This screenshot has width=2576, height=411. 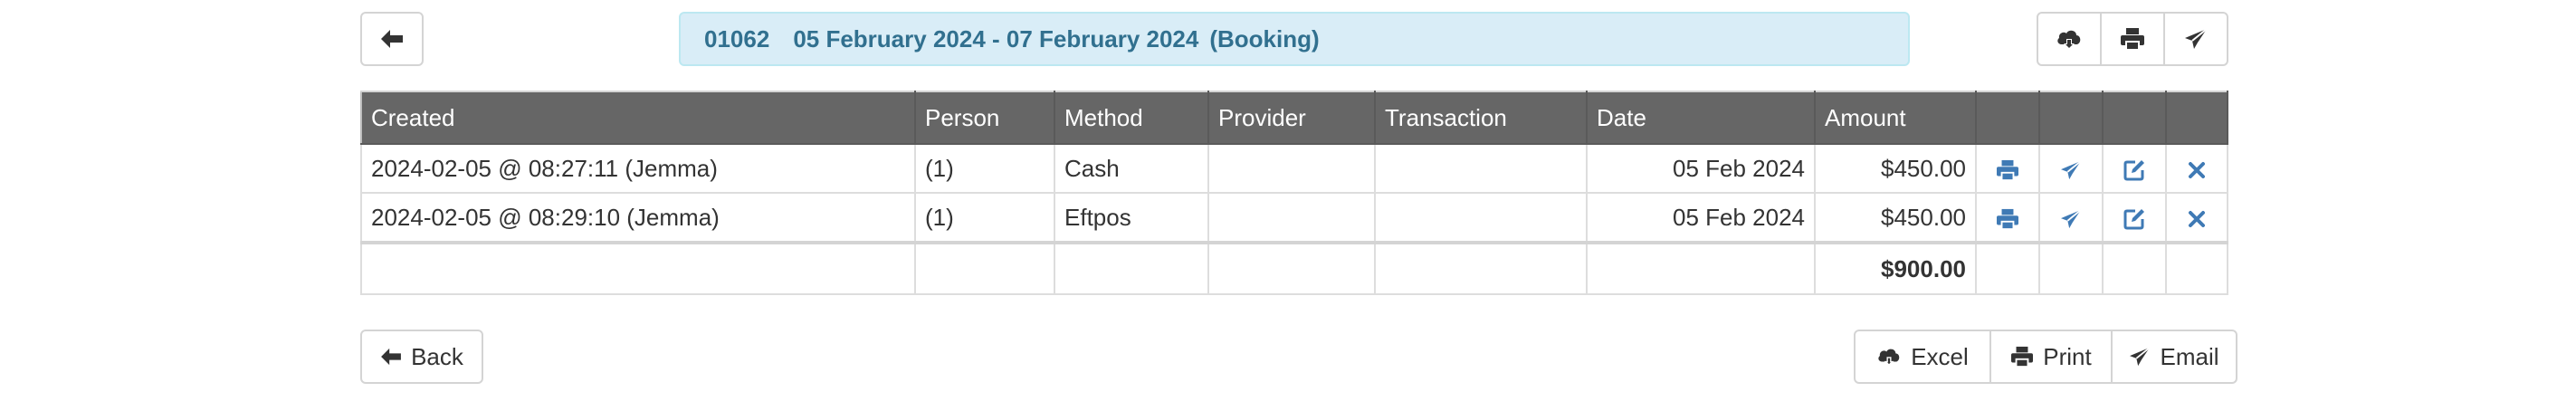 I want to click on column-header-edit, so click(x=2134, y=118).